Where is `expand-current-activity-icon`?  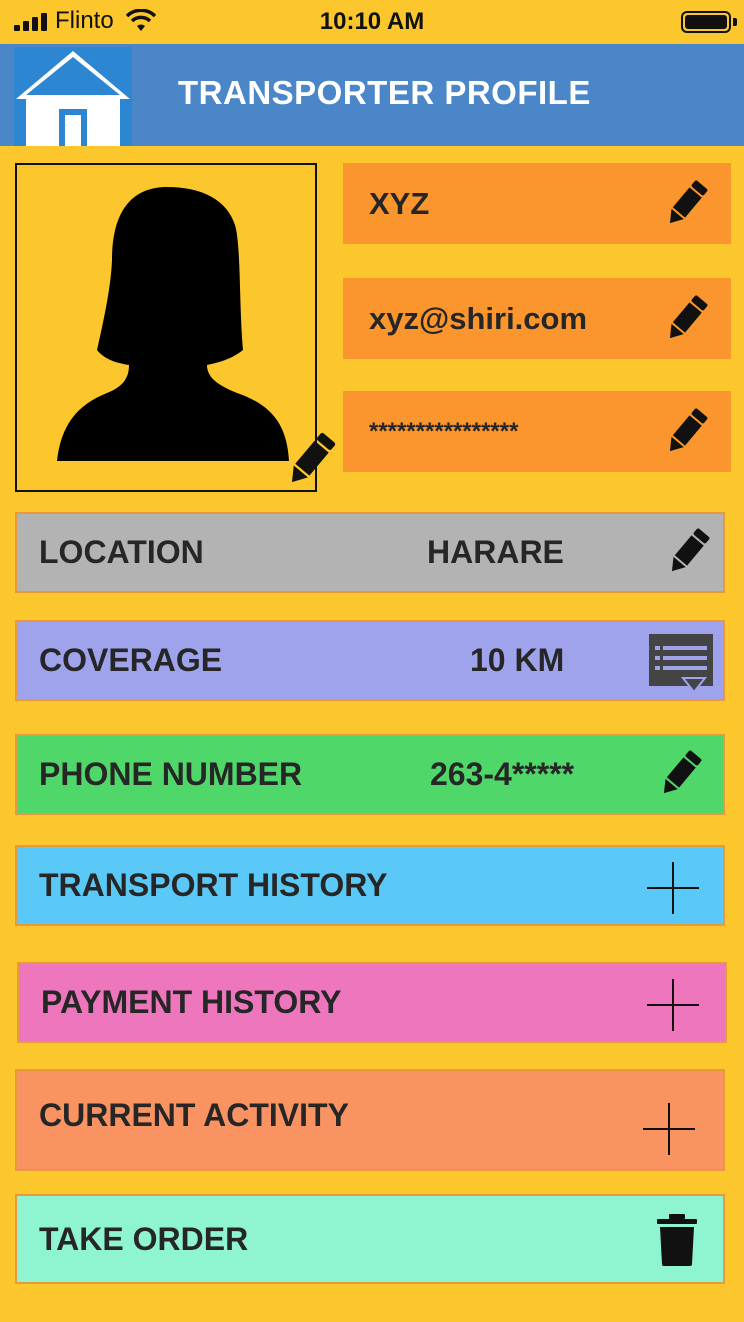 expand-current-activity-icon is located at coordinates (669, 1129).